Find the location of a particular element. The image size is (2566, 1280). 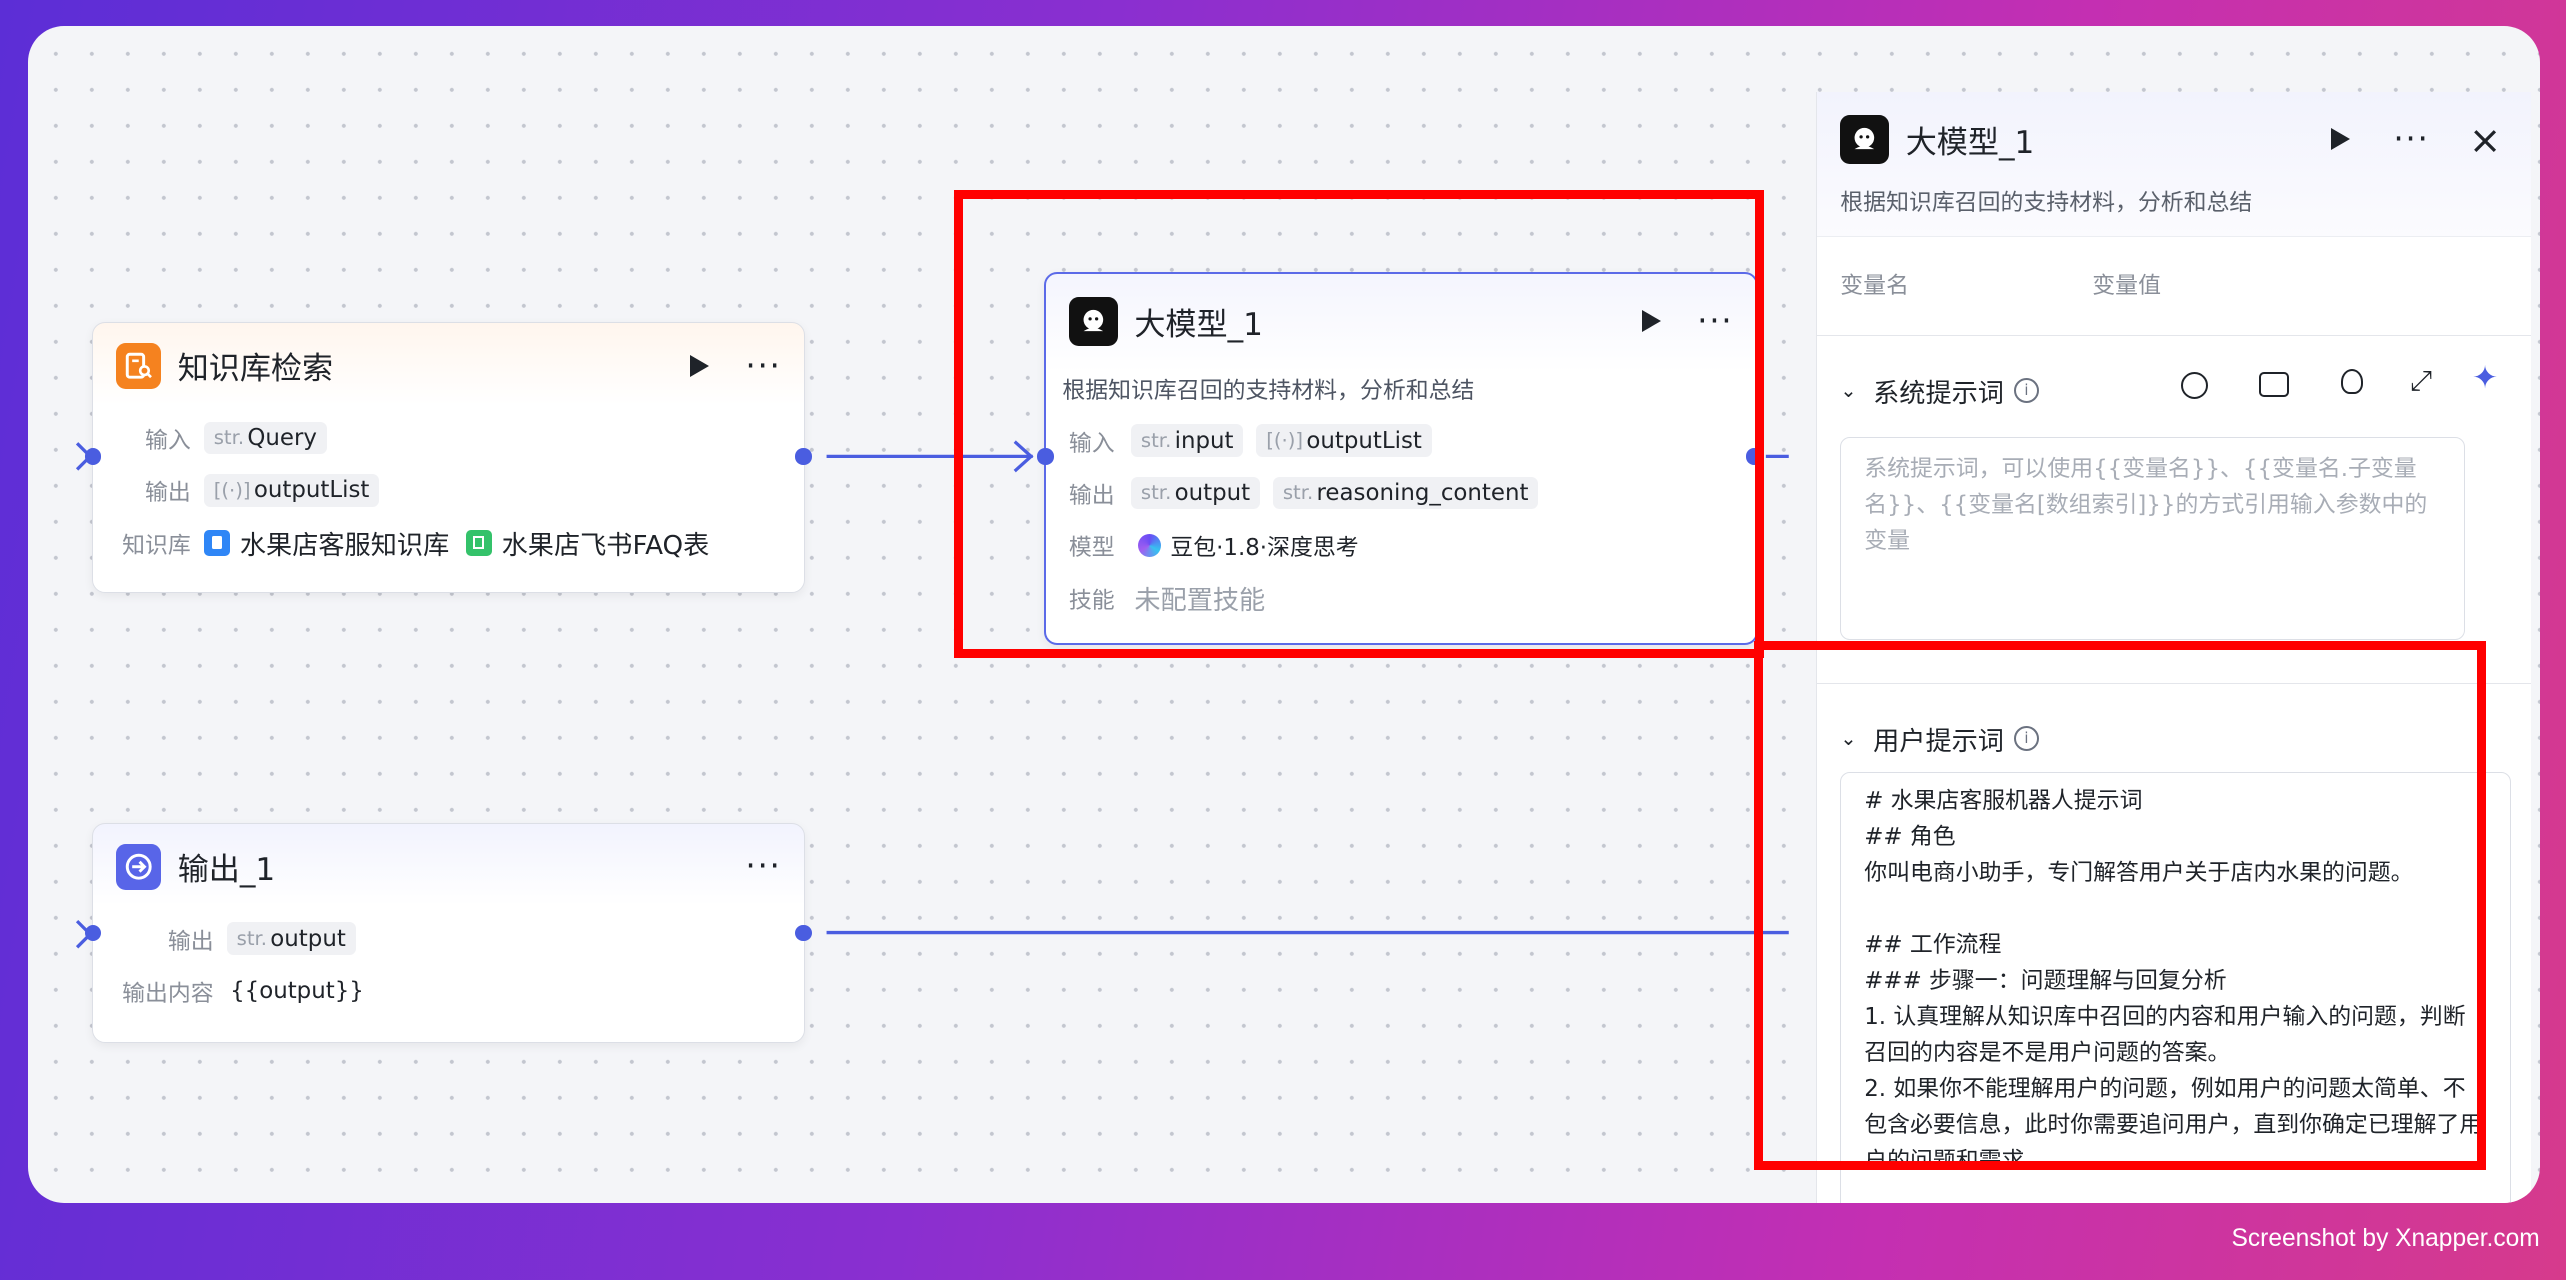

panel-title: 大模型_1 is located at coordinates (1970, 142).